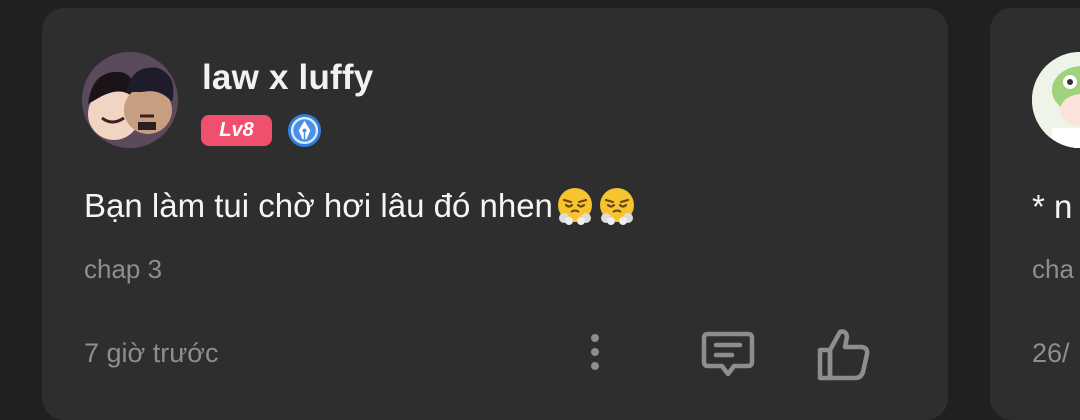 This screenshot has width=1080, height=420. Describe the element at coordinates (318, 205) in the screenshot. I see `comment-body: Bạn làm tui chờ hơi lâu đó nhen` at that location.